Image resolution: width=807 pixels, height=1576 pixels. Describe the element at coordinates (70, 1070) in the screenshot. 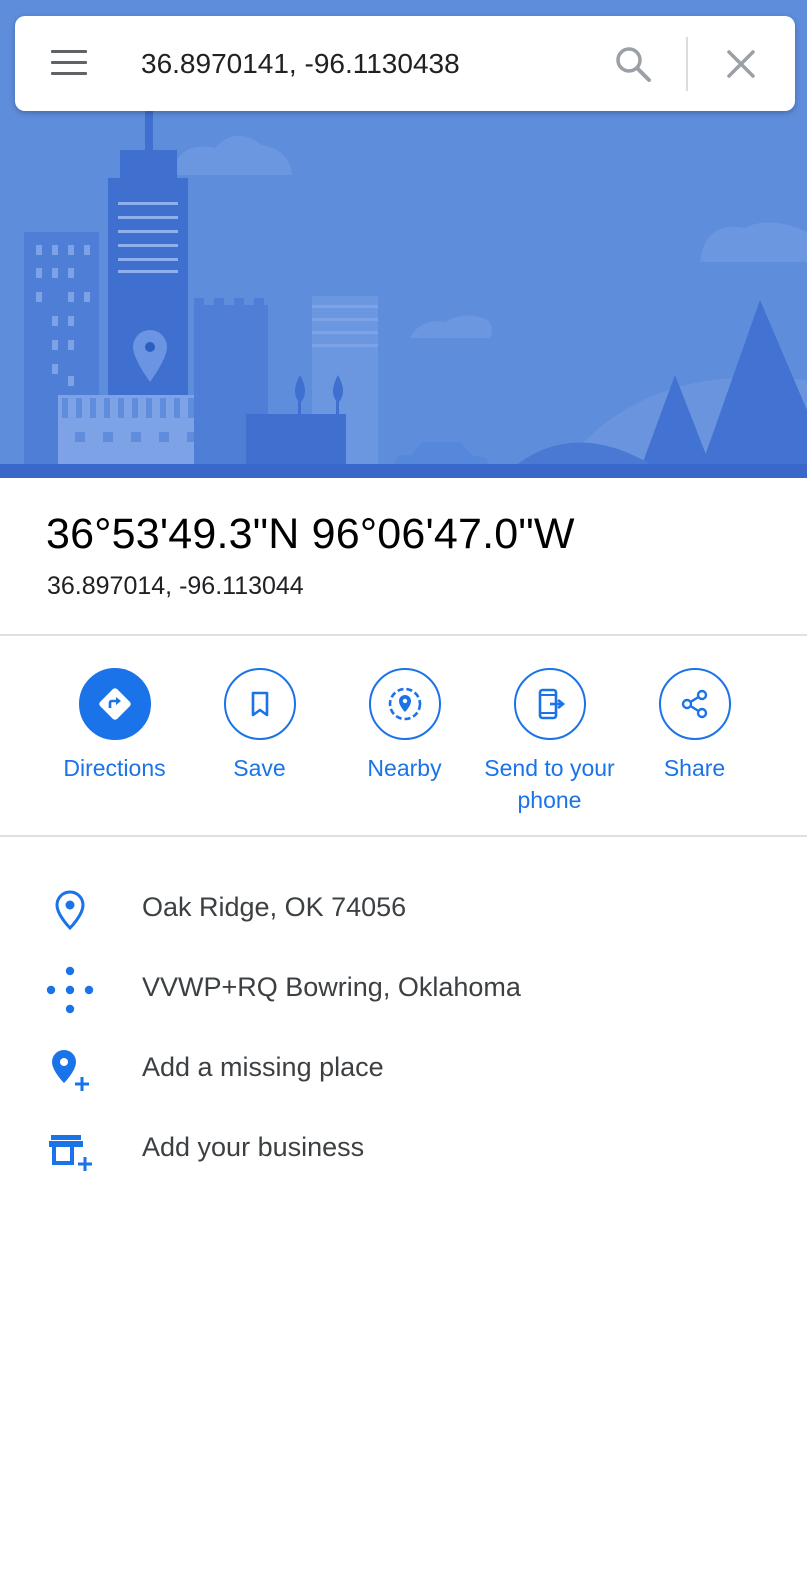

I see `add-place-icon` at that location.